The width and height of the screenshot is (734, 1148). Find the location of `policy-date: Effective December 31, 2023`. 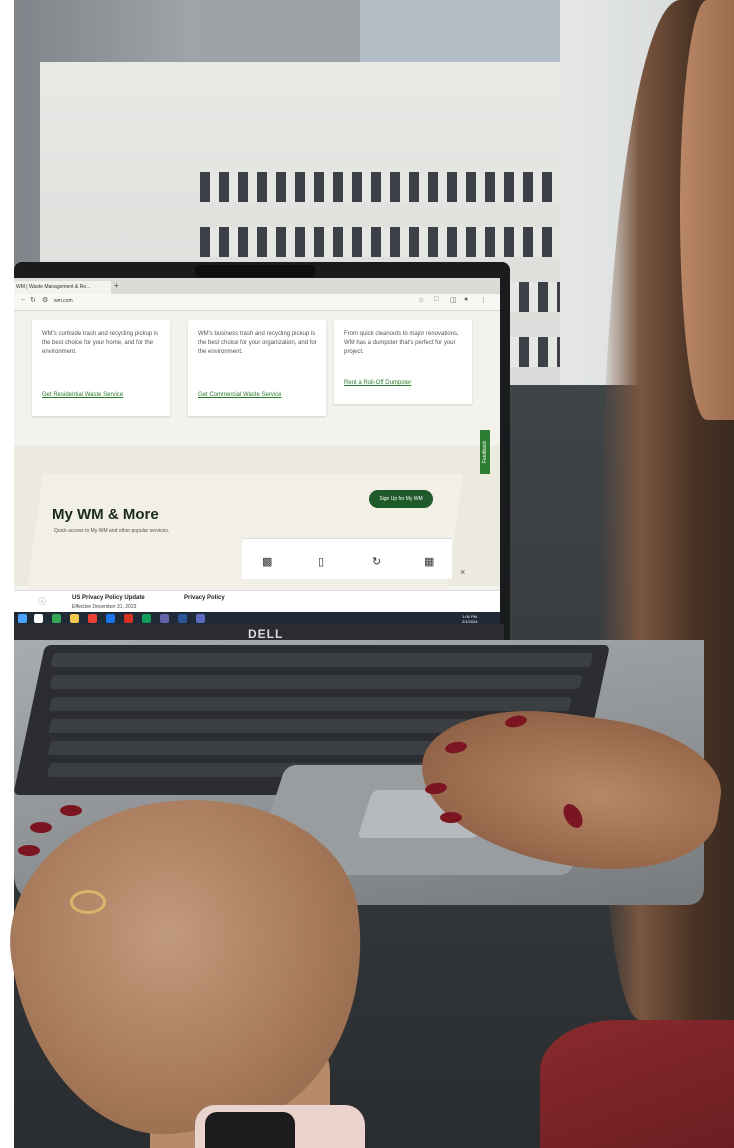

policy-date: Effective December 31, 2023 is located at coordinates (104, 607).